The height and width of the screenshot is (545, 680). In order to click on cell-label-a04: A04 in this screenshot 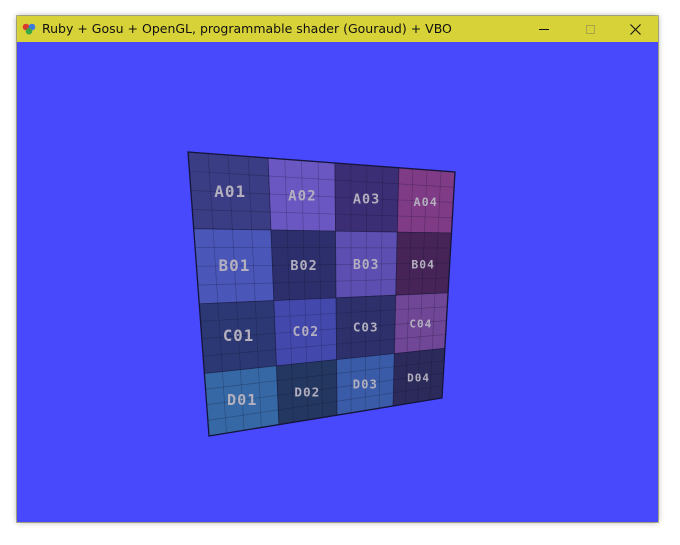, I will do `click(426, 202)`.